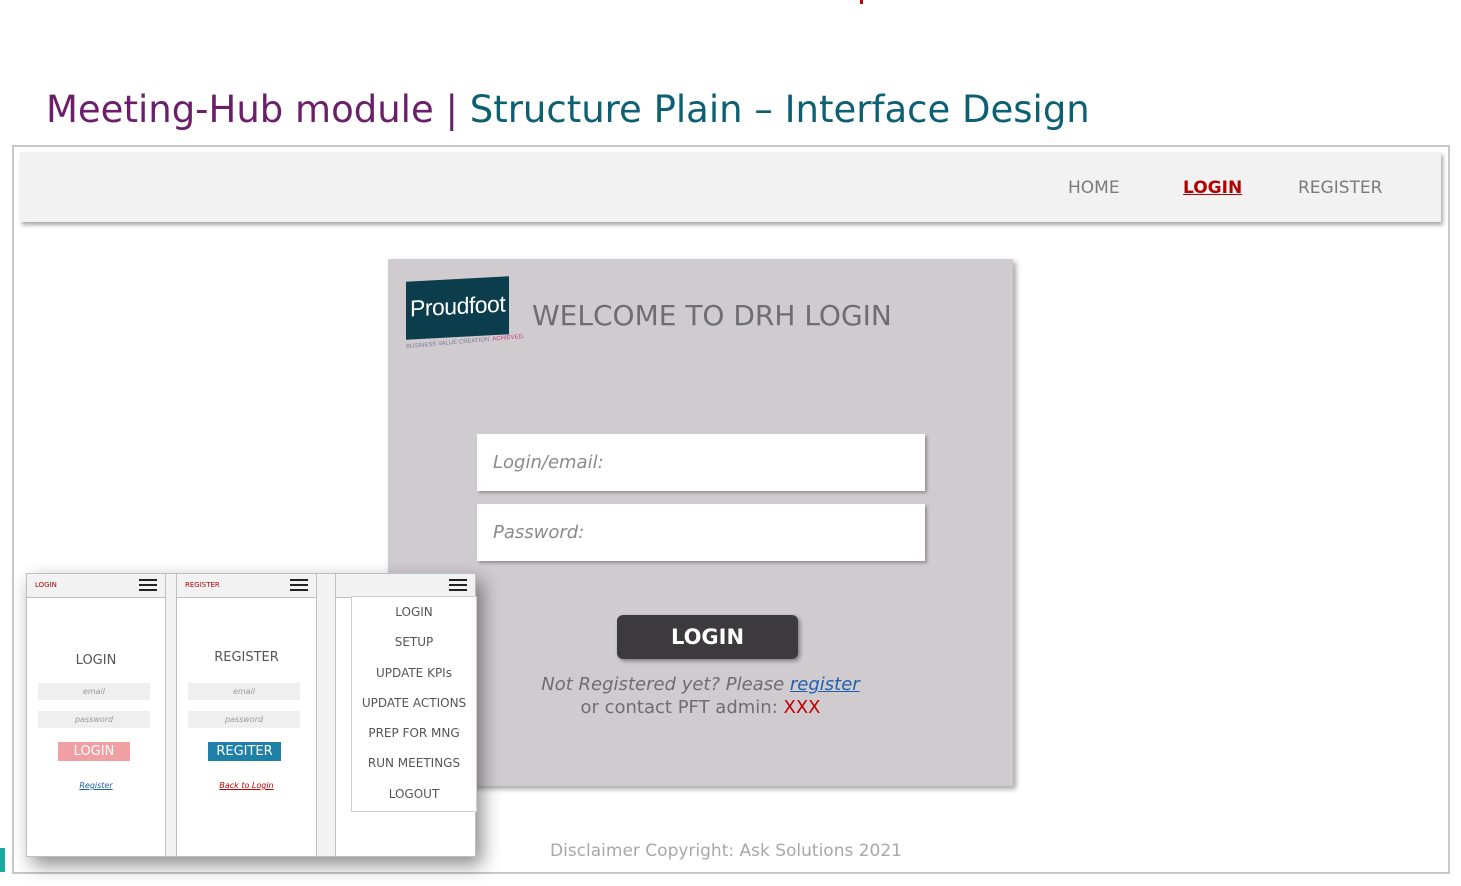 This screenshot has height=886, width=1461. What do you see at coordinates (414, 612) in the screenshot?
I see `menu-item-login: LOGIN` at bounding box center [414, 612].